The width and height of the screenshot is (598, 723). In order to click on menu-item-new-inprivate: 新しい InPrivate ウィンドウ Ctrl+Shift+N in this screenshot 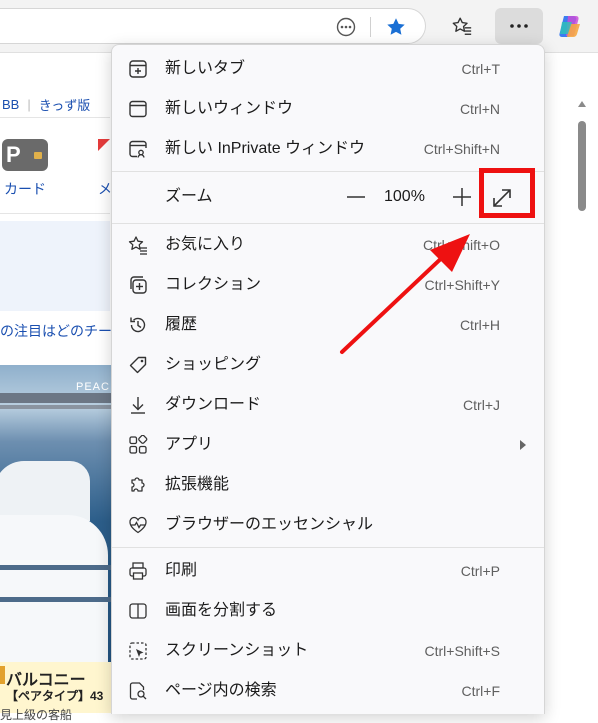, I will do `click(328, 149)`.